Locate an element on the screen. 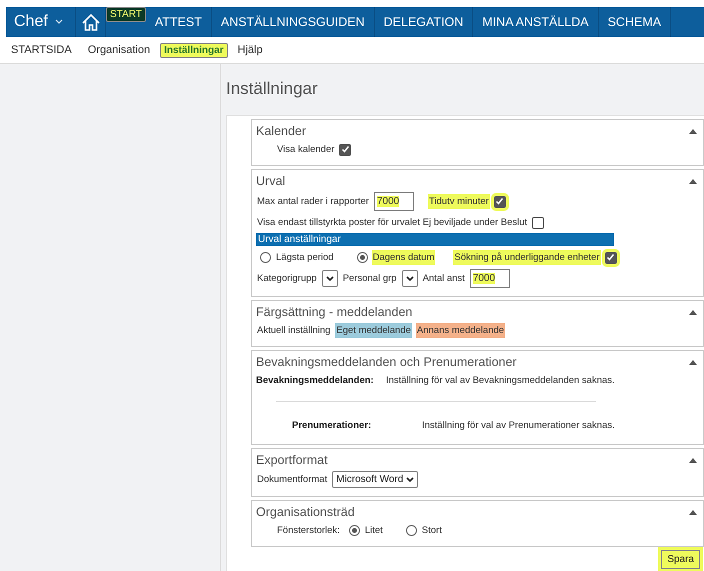 The height and width of the screenshot is (571, 704). save-button: Spara is located at coordinates (680, 559).